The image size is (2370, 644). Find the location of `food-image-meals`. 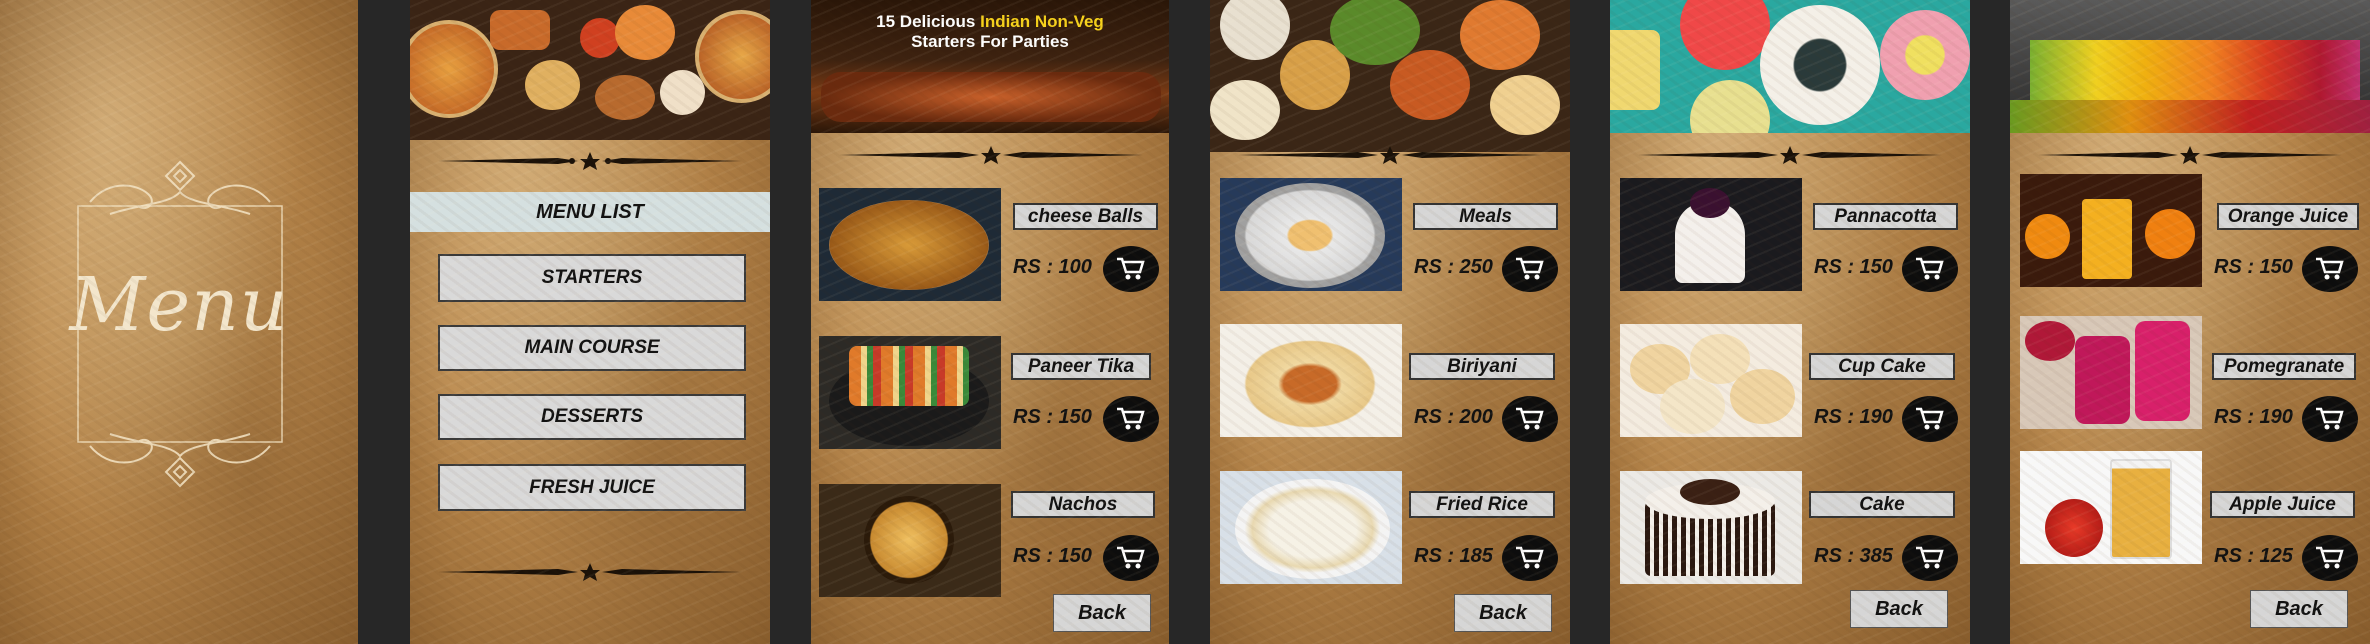

food-image-meals is located at coordinates (1311, 234).